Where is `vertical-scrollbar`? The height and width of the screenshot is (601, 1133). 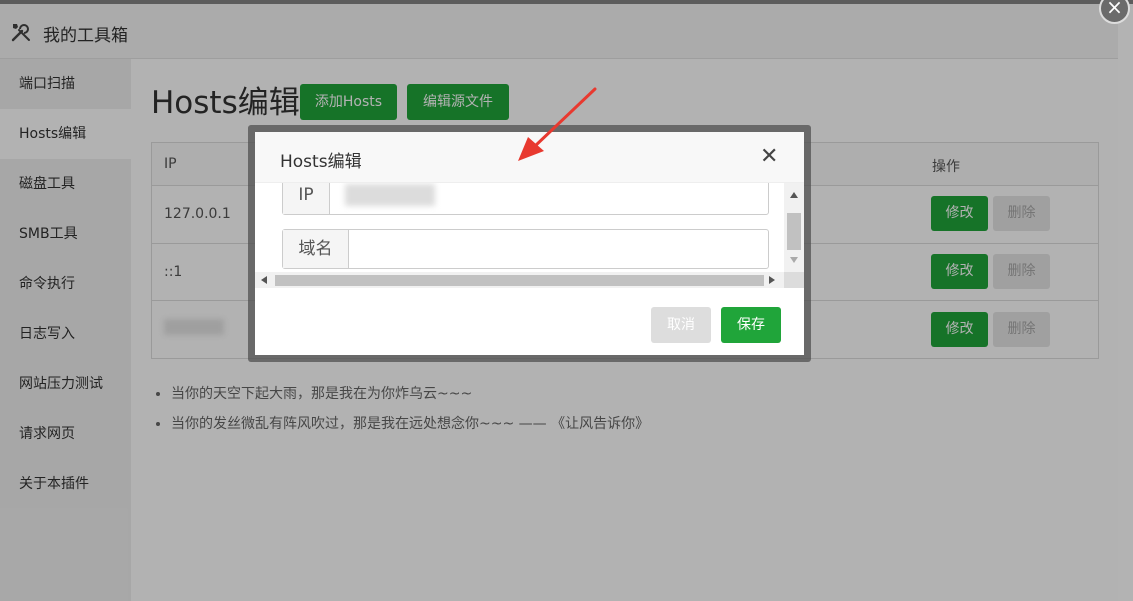
vertical-scrollbar is located at coordinates (794, 227).